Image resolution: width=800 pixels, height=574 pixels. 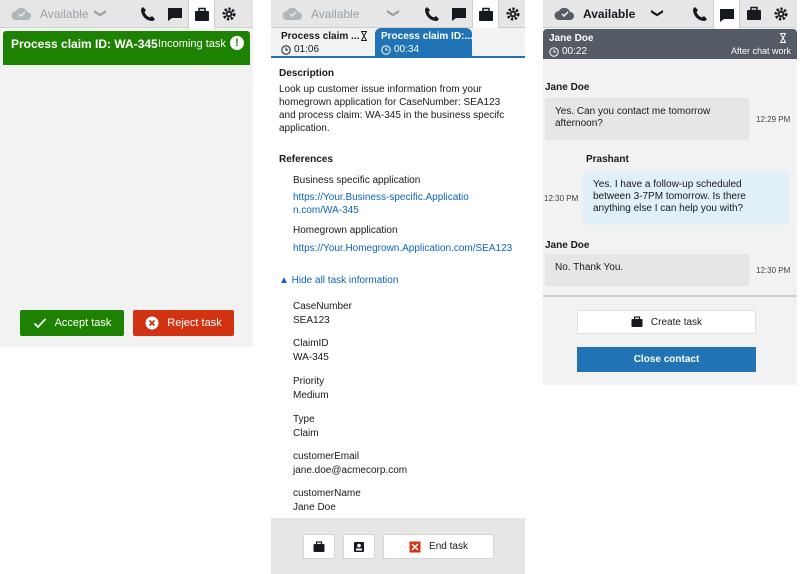 I want to click on message-bubble: No. Thank You., so click(x=647, y=270).